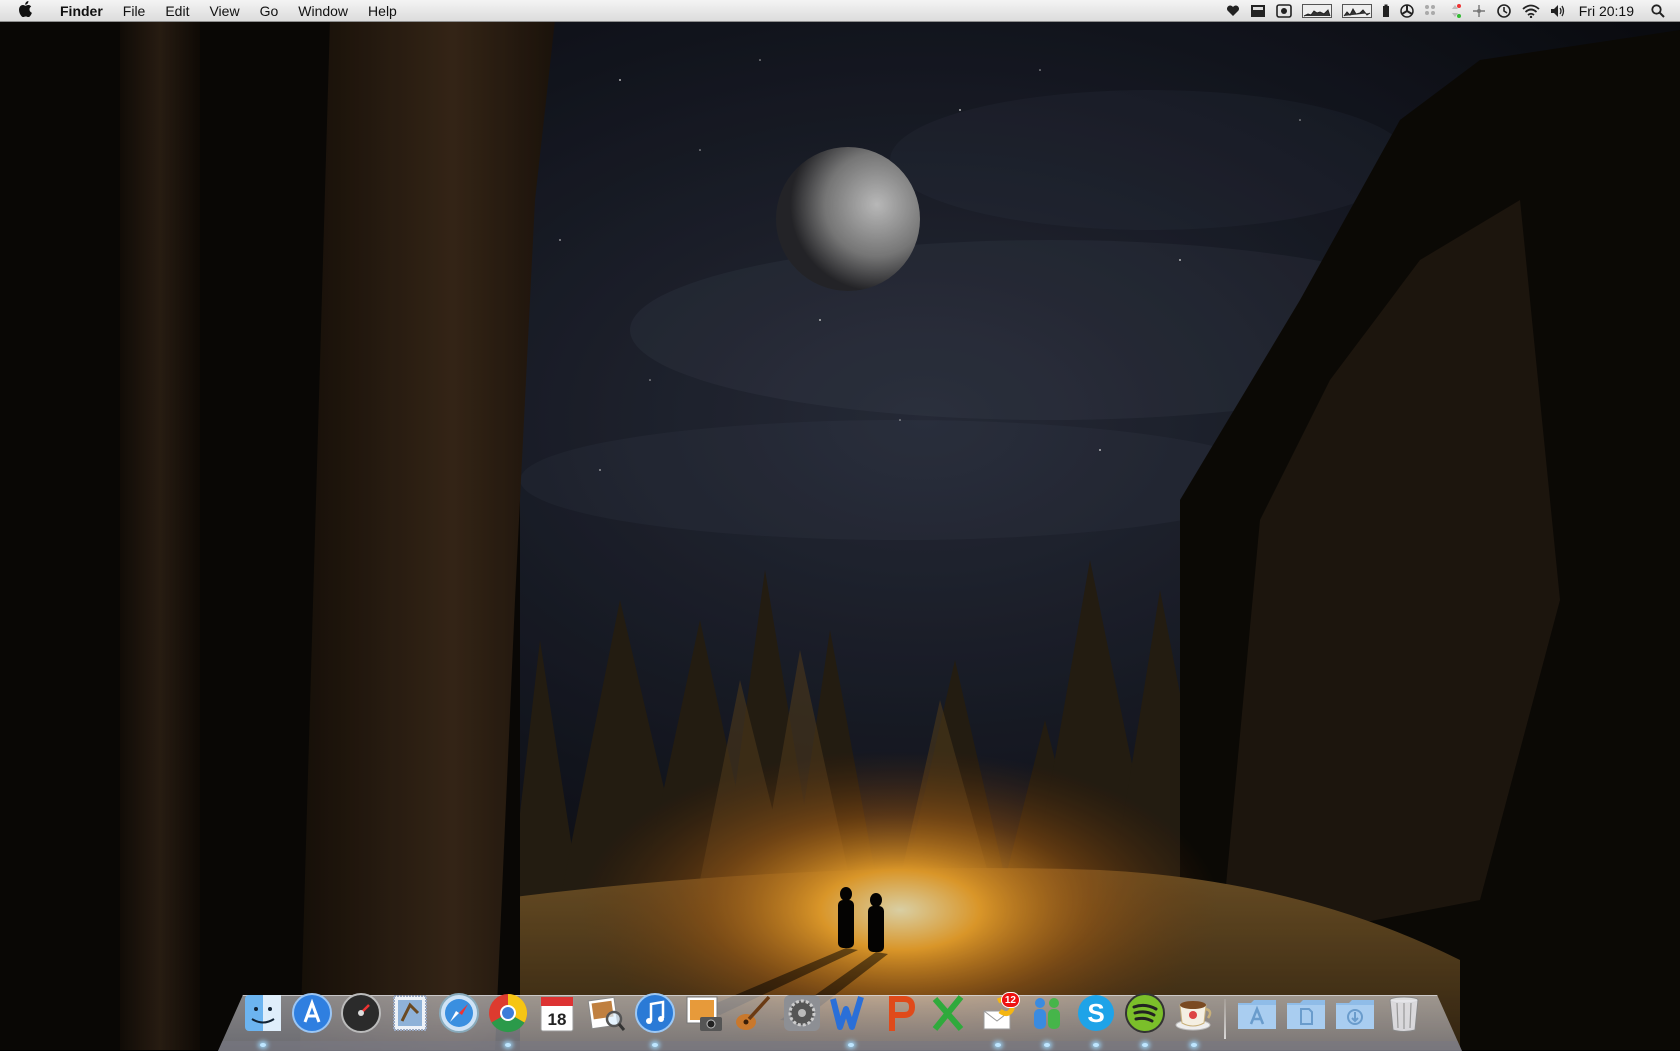 Image resolution: width=1680 pixels, height=1051 pixels. Describe the element at coordinates (801, 1013) in the screenshot. I see `system-preferences-icon` at that location.